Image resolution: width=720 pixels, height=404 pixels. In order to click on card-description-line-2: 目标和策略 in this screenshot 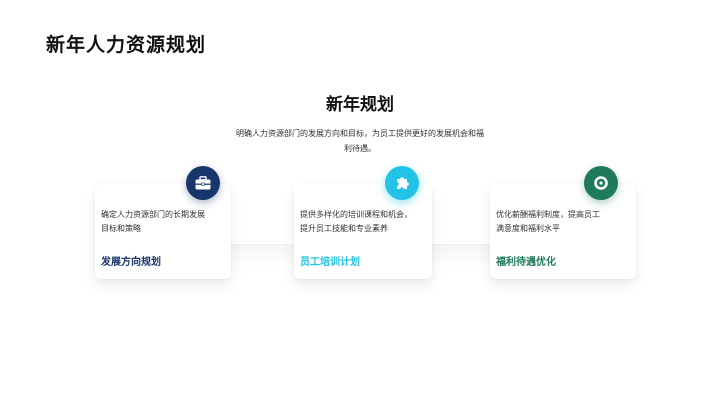, I will do `click(121, 228)`.